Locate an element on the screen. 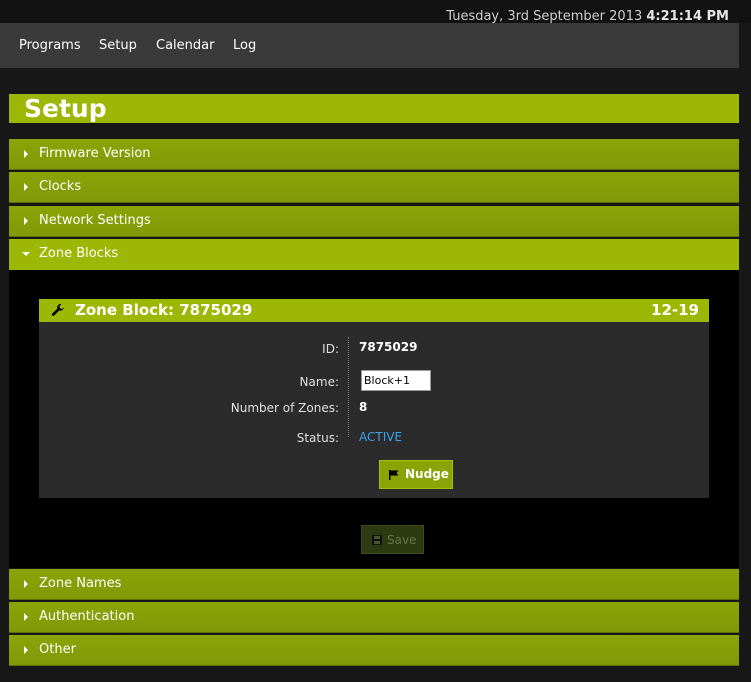  zone-range: 12-19 is located at coordinates (675, 310).